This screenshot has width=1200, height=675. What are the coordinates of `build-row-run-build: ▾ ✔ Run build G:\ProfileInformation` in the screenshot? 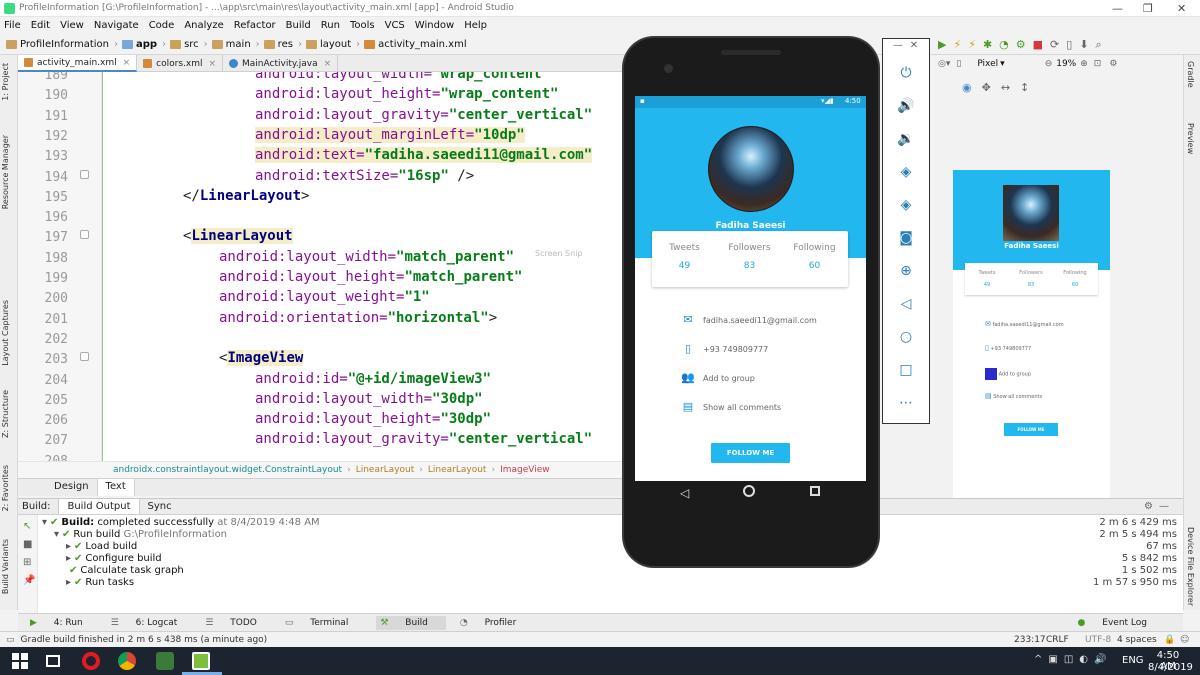 It's located at (140, 534).